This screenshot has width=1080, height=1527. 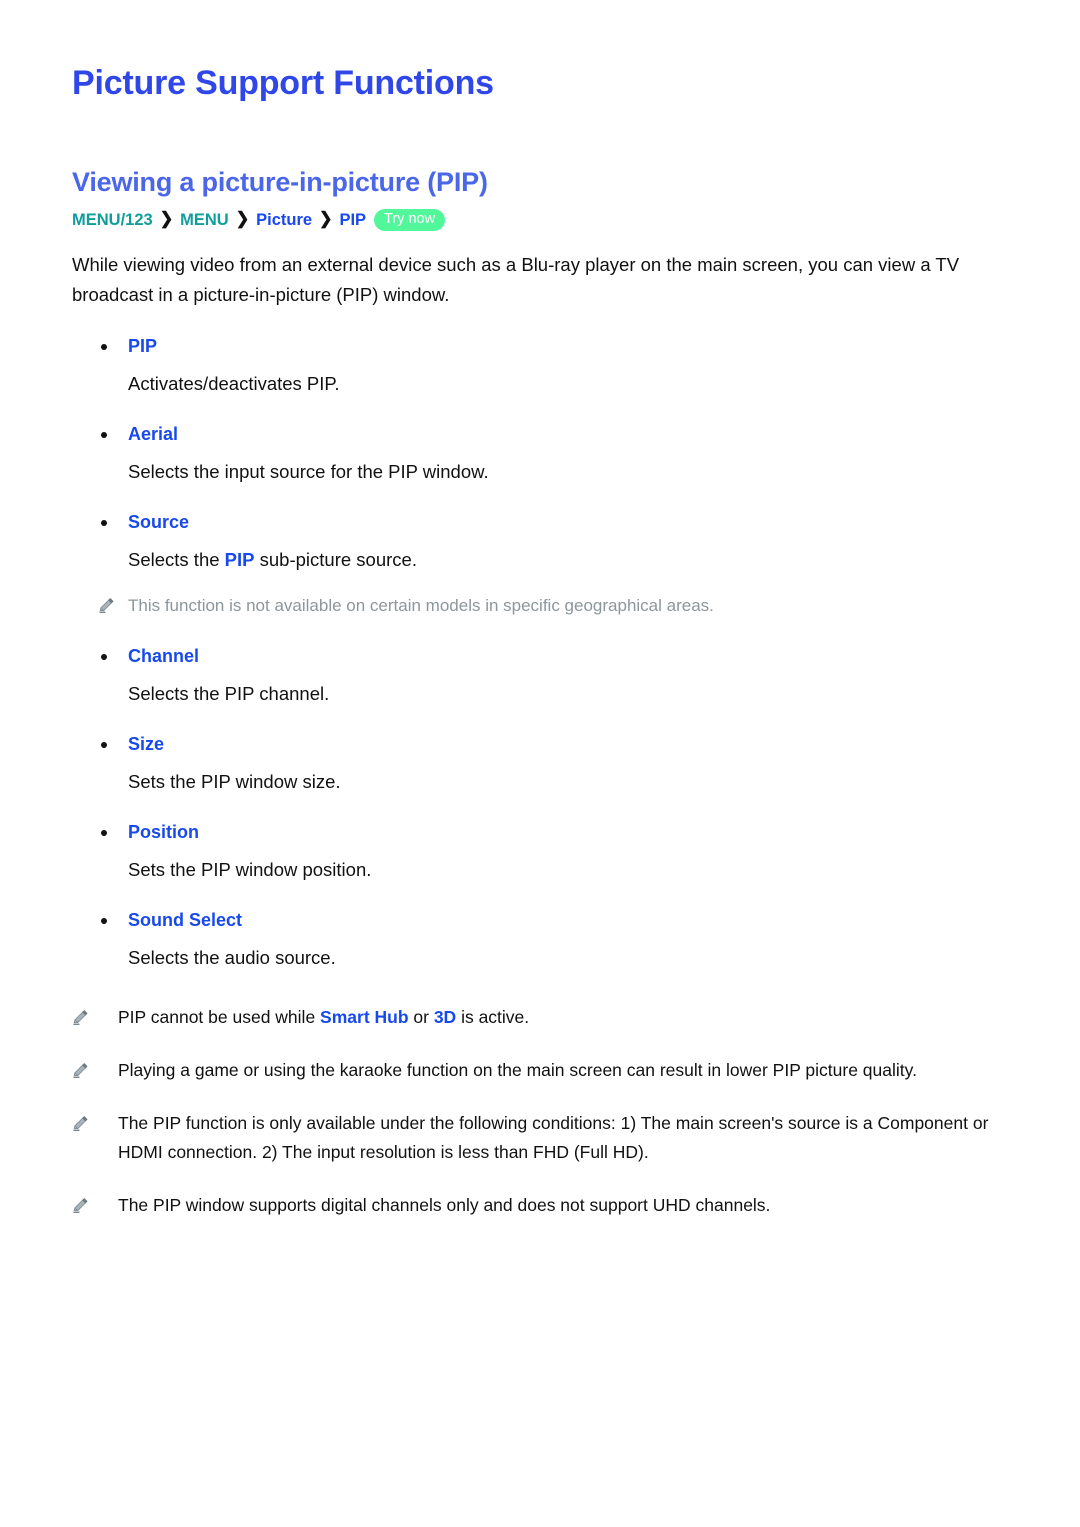 I want to click on list-item: PIP Activates/deactivates PIP., so click(x=540, y=366).